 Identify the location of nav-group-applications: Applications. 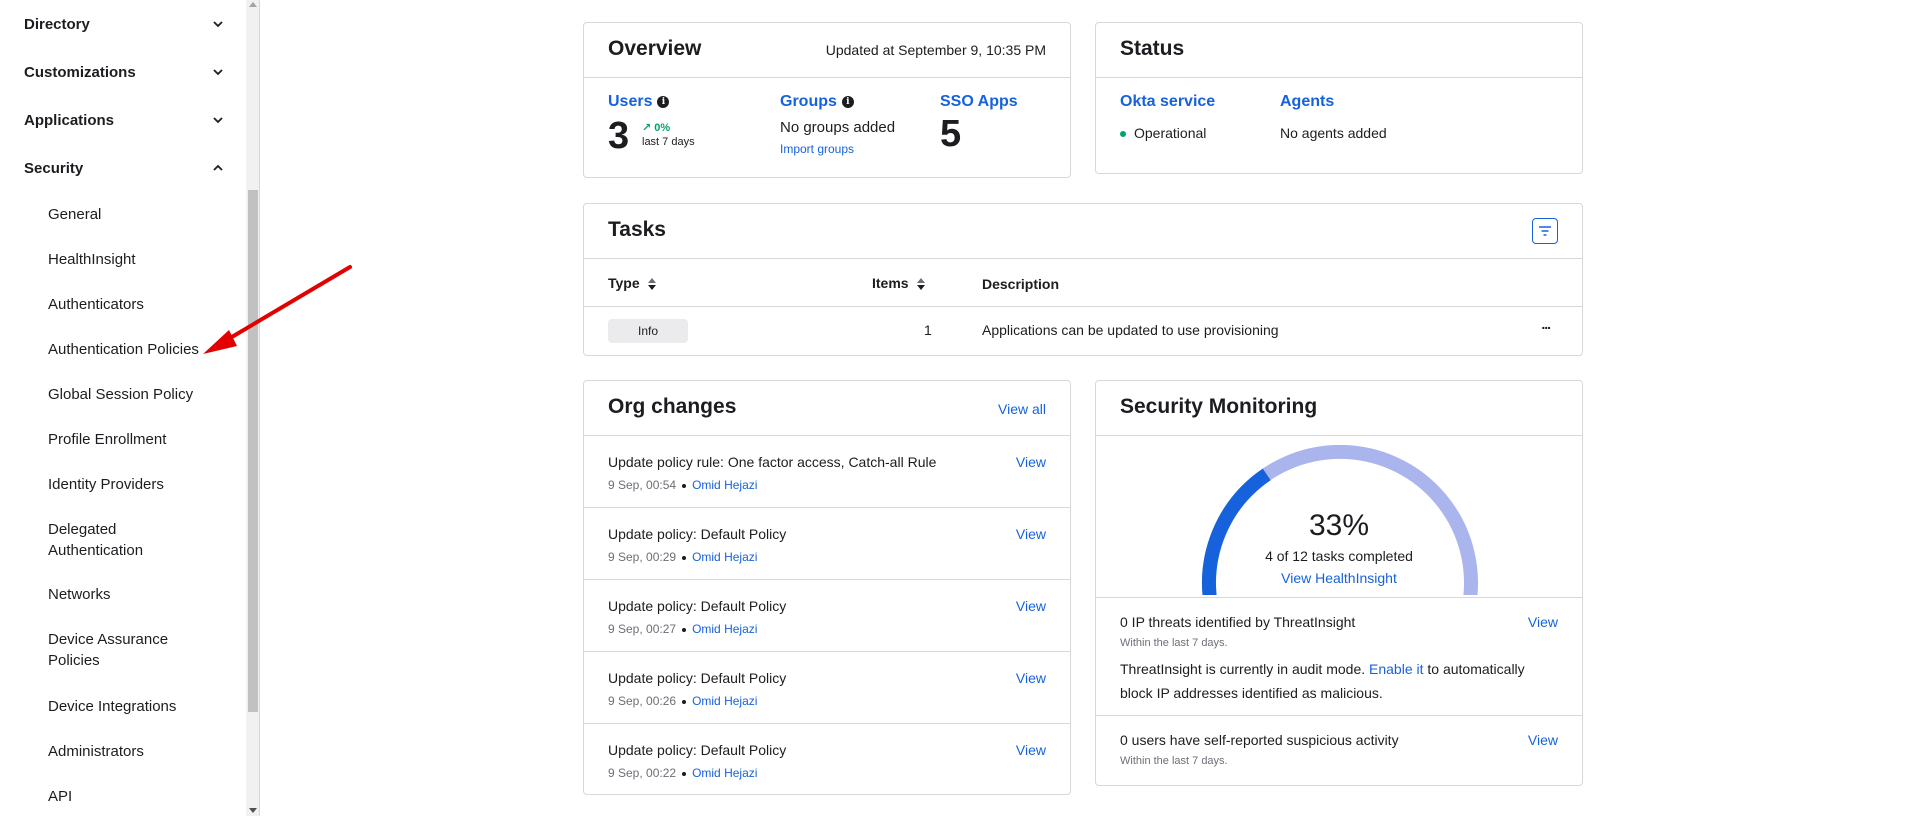
(124, 120).